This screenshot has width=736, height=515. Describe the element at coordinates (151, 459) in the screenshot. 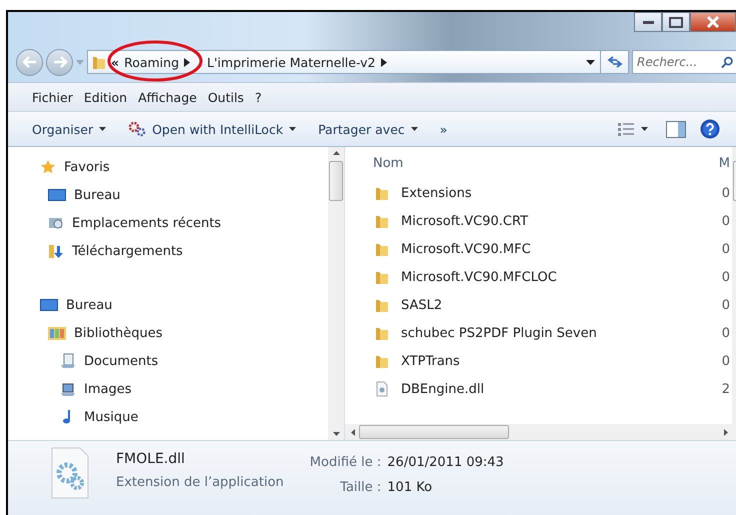

I see `file-name: FMOLE.dll` at that location.